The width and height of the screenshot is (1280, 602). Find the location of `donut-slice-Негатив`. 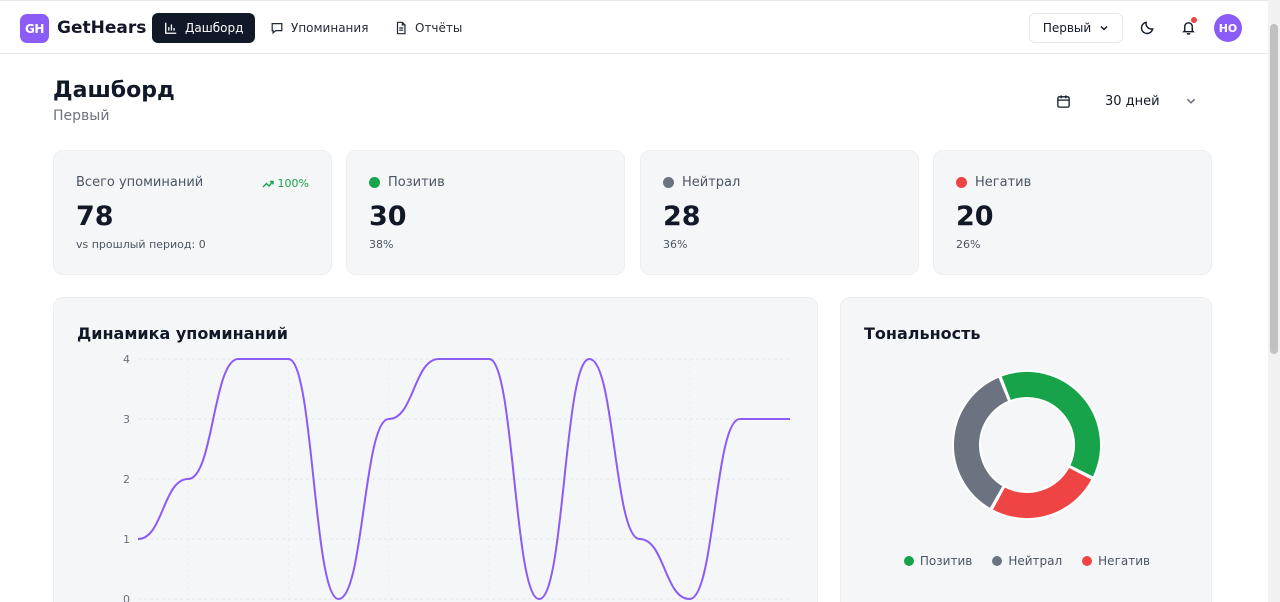

donut-slice-Негатив is located at coordinates (1042, 492).